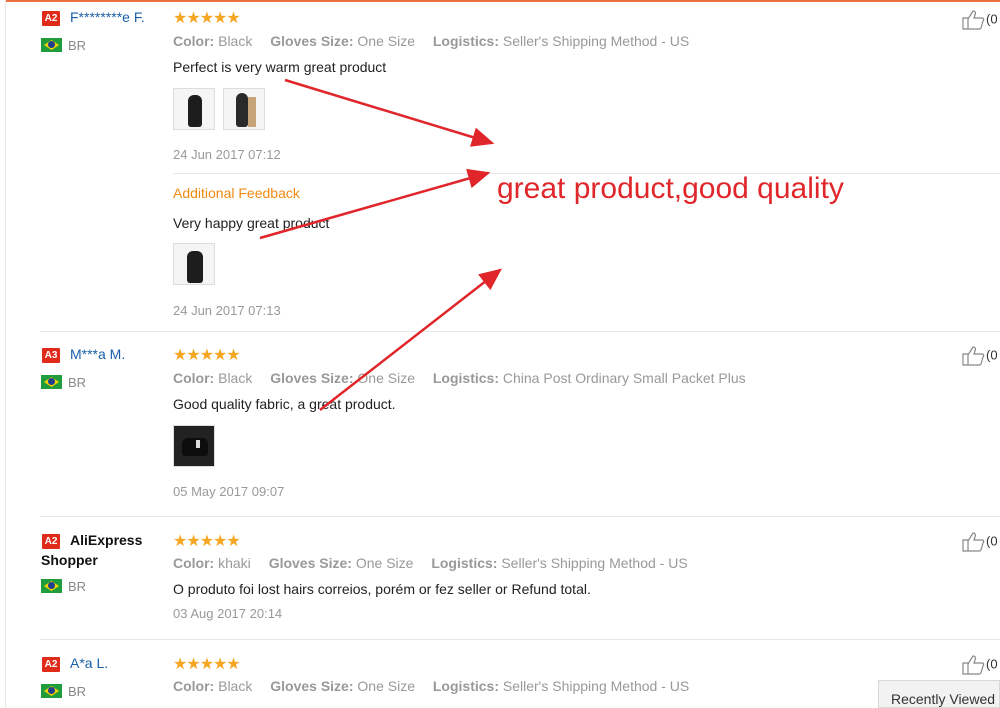 The image size is (1000, 708). What do you see at coordinates (939, 694) in the screenshot?
I see `recently-viewed-tab: Recently Viewed` at bounding box center [939, 694].